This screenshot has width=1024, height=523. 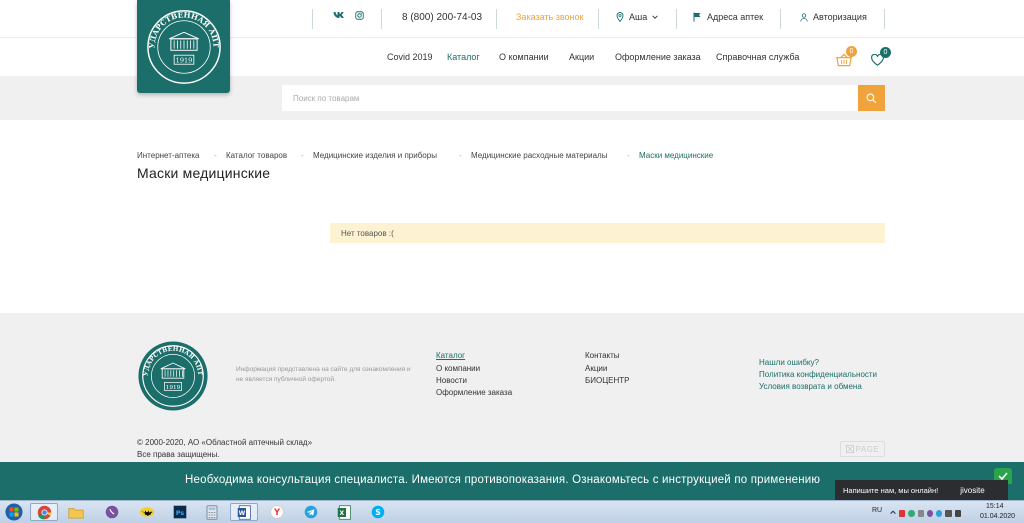 I want to click on nav-item-about: О компании, so click(x=524, y=57).